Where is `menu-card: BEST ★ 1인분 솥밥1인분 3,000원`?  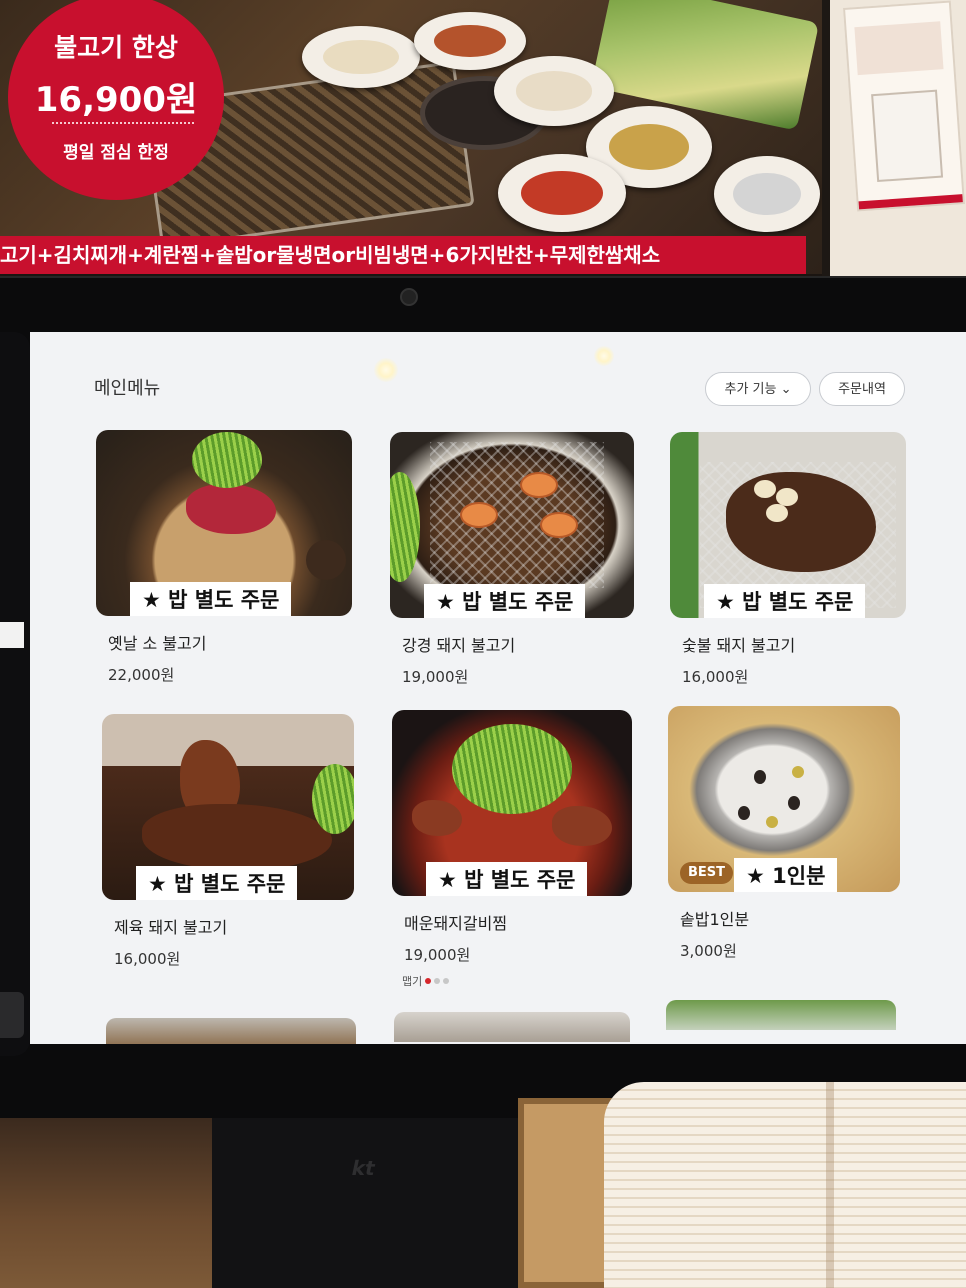 menu-card: BEST ★ 1인분 솥밥1인분 3,000원 is located at coordinates (784, 833).